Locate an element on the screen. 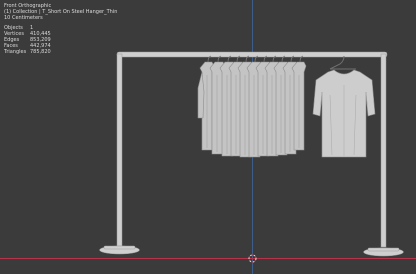  hanging-shirt-front is located at coordinates (344, 106).